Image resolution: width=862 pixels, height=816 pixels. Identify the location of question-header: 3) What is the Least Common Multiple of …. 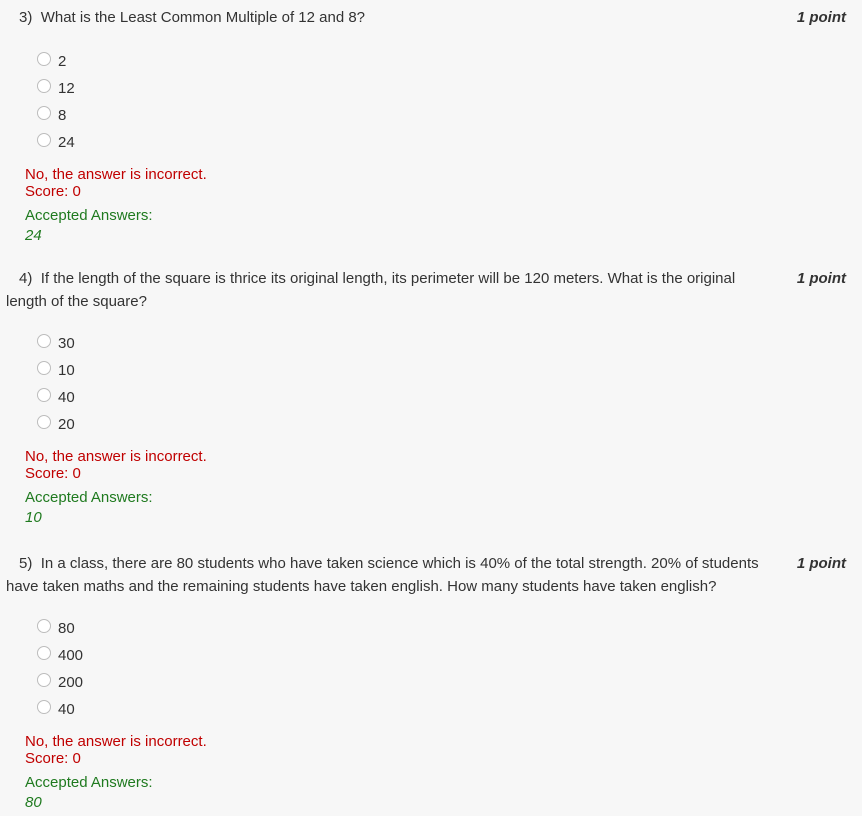
(431, 17).